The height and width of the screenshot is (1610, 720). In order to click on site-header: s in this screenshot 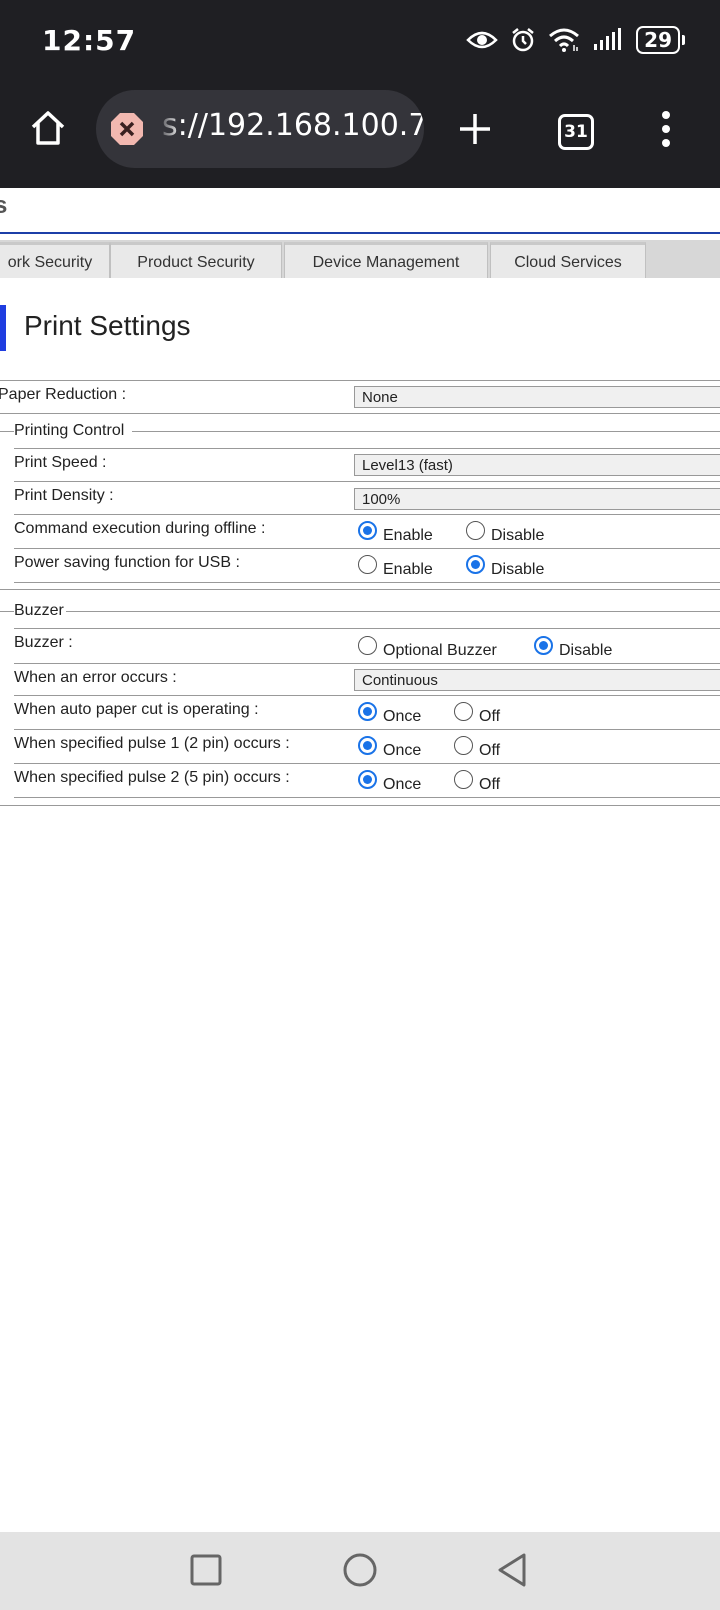, I will do `click(360, 211)`.